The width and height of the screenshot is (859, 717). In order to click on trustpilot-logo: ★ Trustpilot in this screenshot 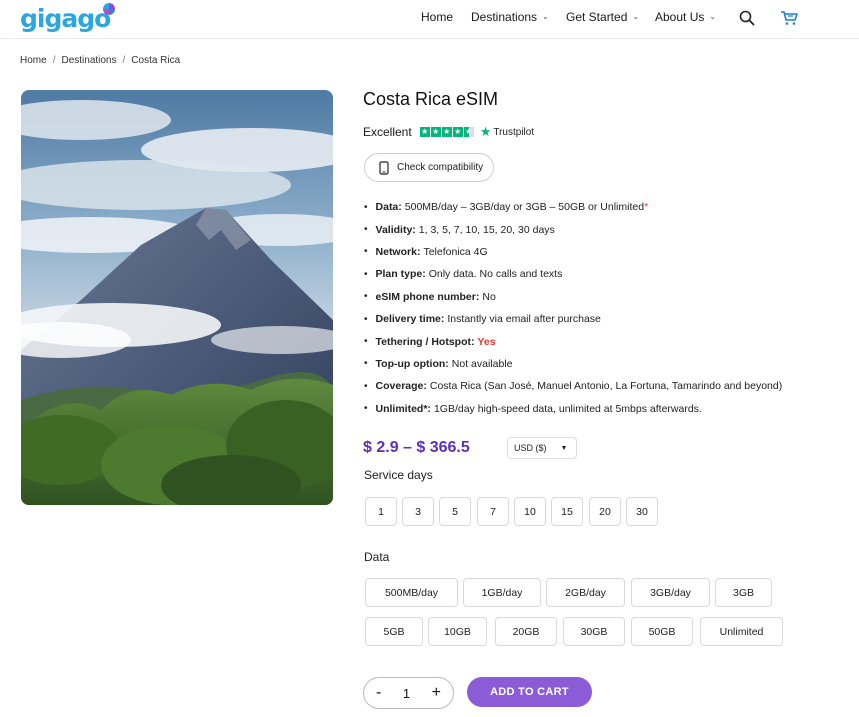, I will do `click(507, 132)`.